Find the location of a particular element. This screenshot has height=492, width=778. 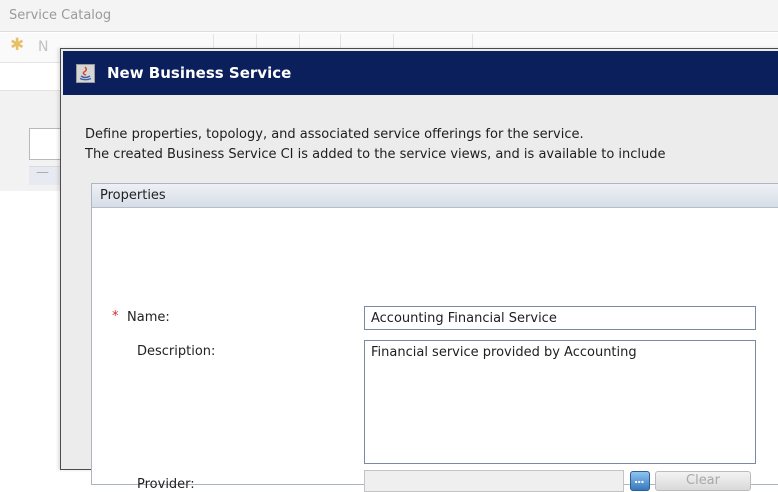

properties-panel-header: Properties is located at coordinates (435, 196).